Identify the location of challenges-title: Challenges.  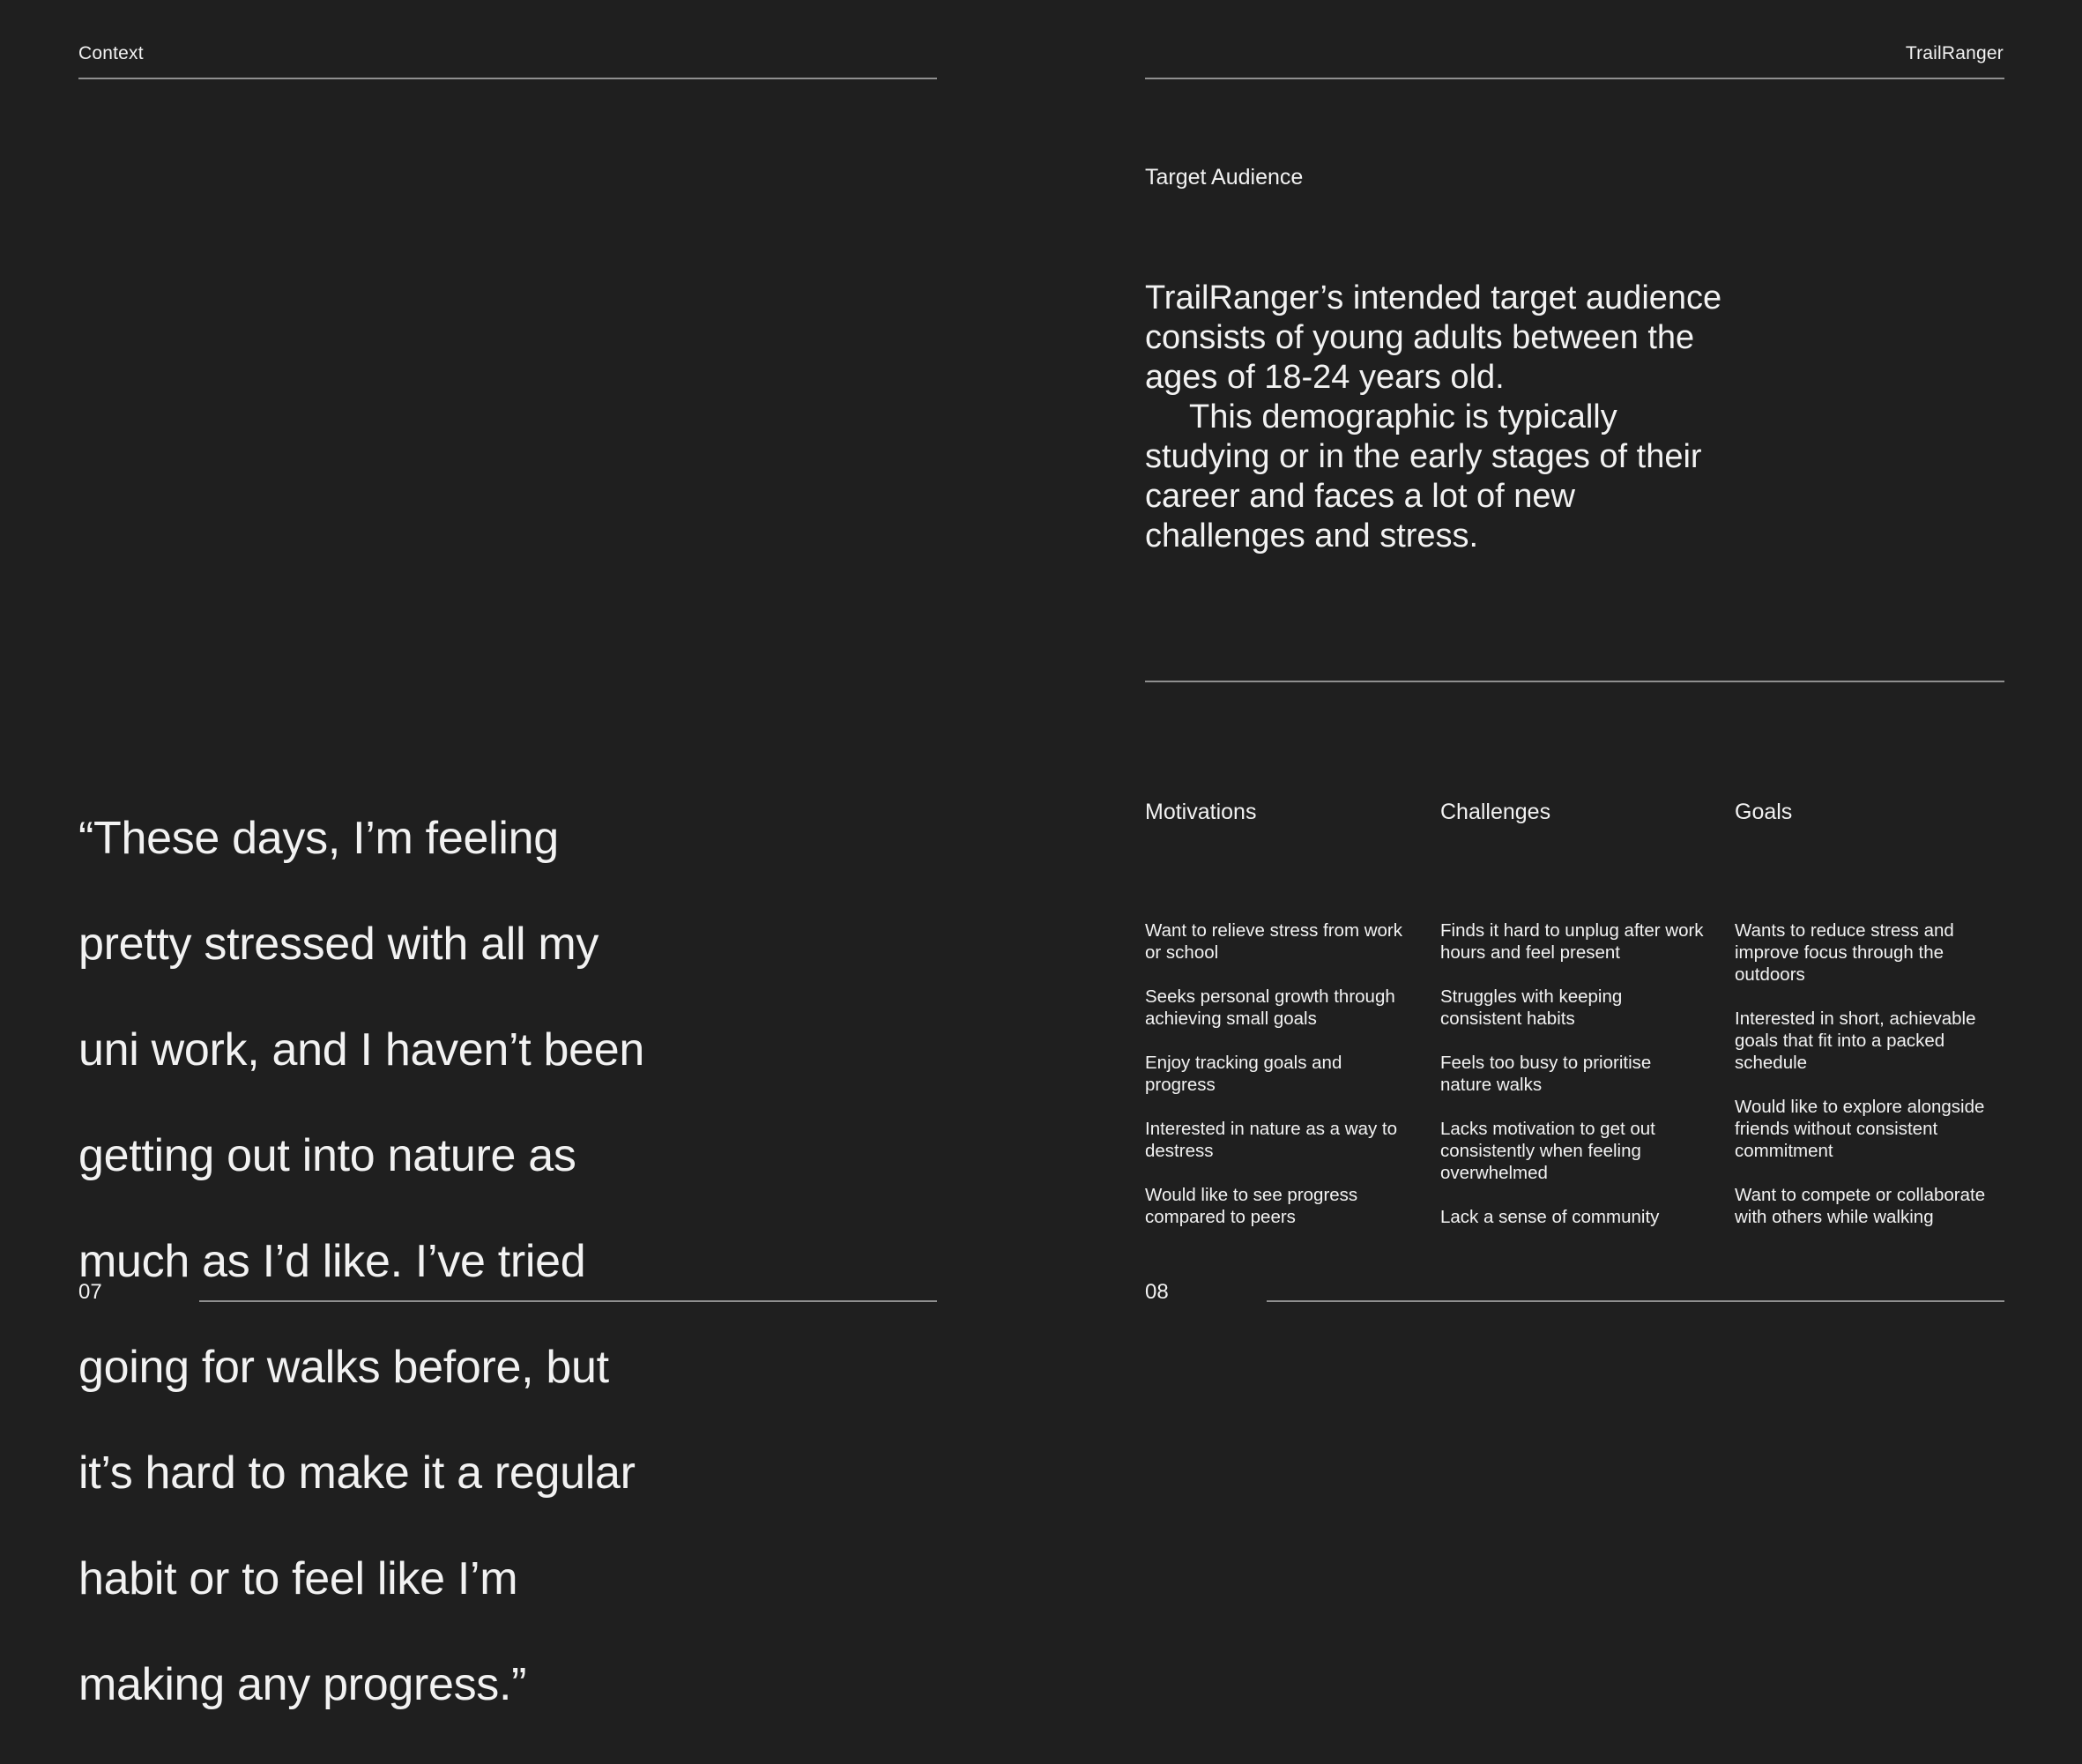
(1495, 812).